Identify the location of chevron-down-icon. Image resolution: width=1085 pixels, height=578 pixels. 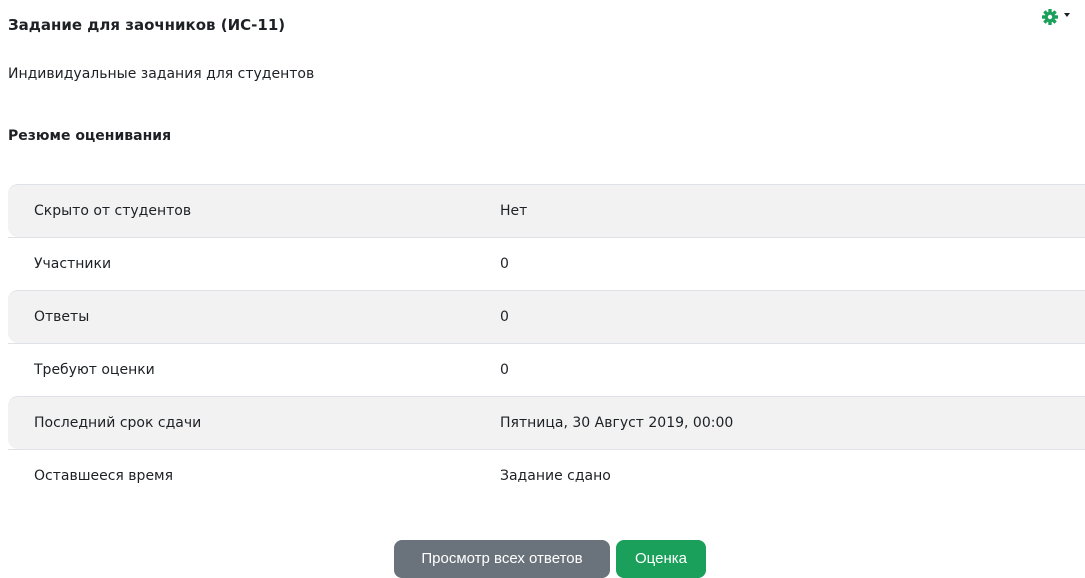
(1067, 15).